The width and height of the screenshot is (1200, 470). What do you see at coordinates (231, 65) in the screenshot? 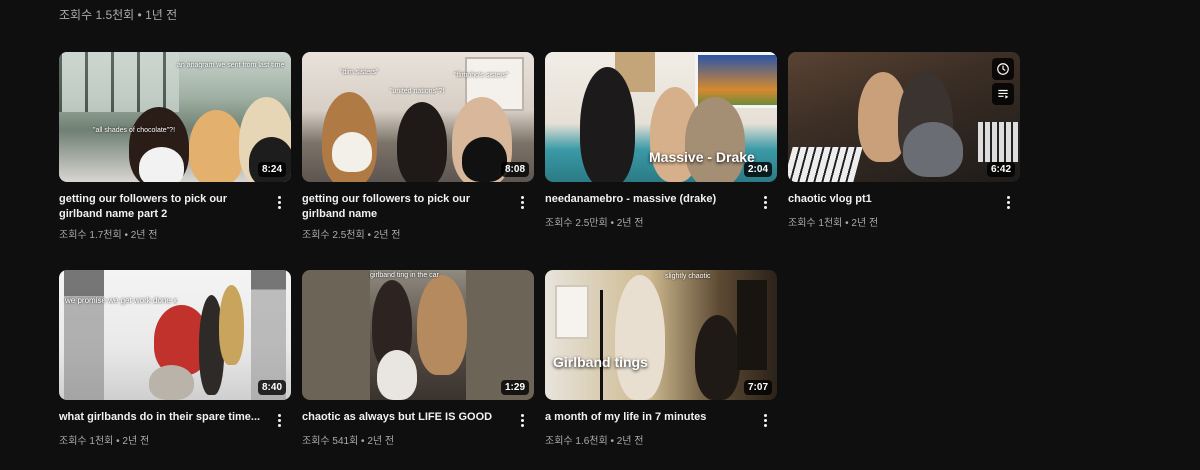
I see `thumbnail-caption: an anagram we sent from last time` at bounding box center [231, 65].